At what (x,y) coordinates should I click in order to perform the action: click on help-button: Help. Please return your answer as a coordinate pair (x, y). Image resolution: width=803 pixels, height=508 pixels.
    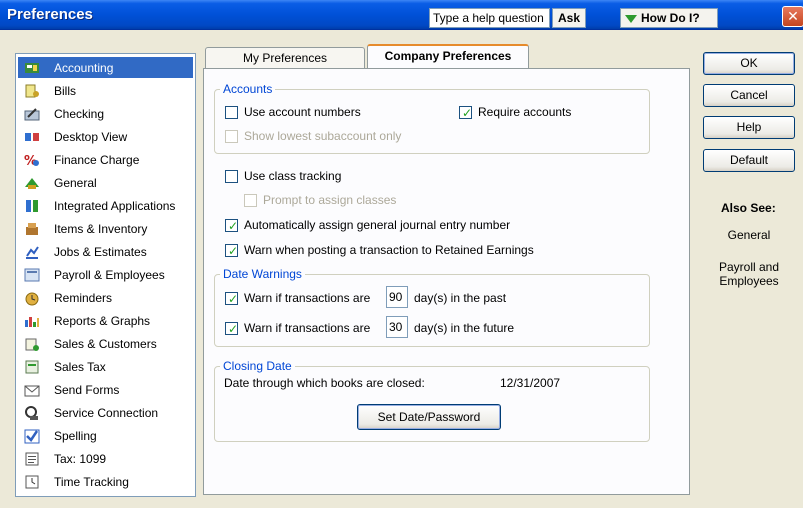
    Looking at the image, I should click on (749, 127).